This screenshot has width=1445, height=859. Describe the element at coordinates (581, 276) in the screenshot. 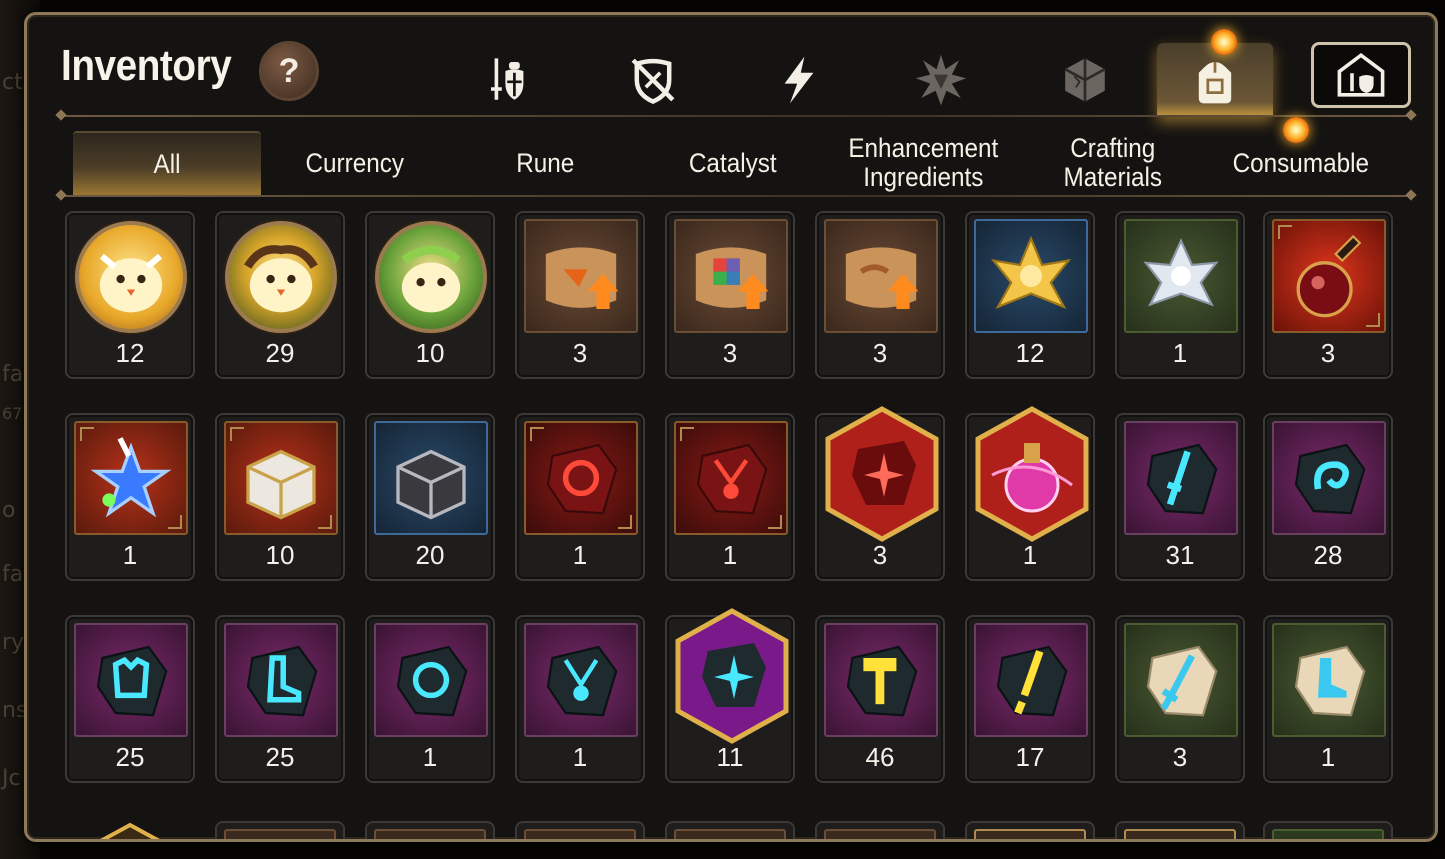

I see `scroll-upgrade-orange-icon` at that location.